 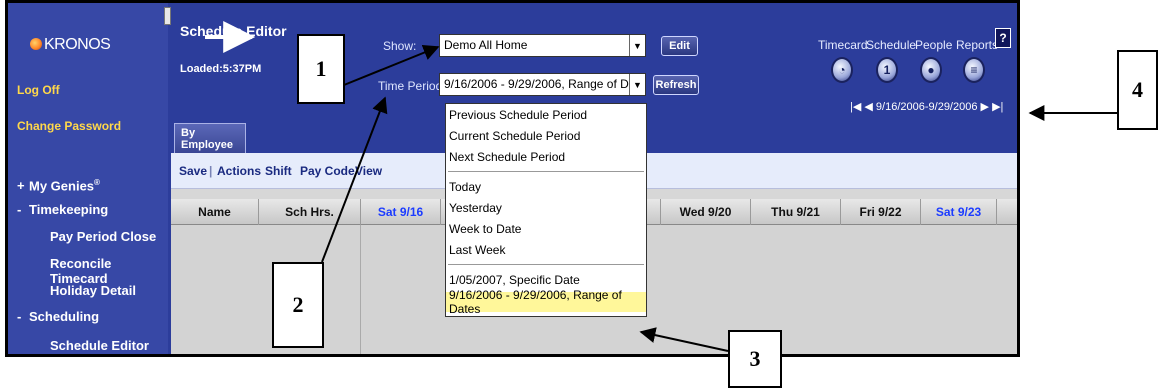 I want to click on callout-4: 4, so click(x=1137, y=90).